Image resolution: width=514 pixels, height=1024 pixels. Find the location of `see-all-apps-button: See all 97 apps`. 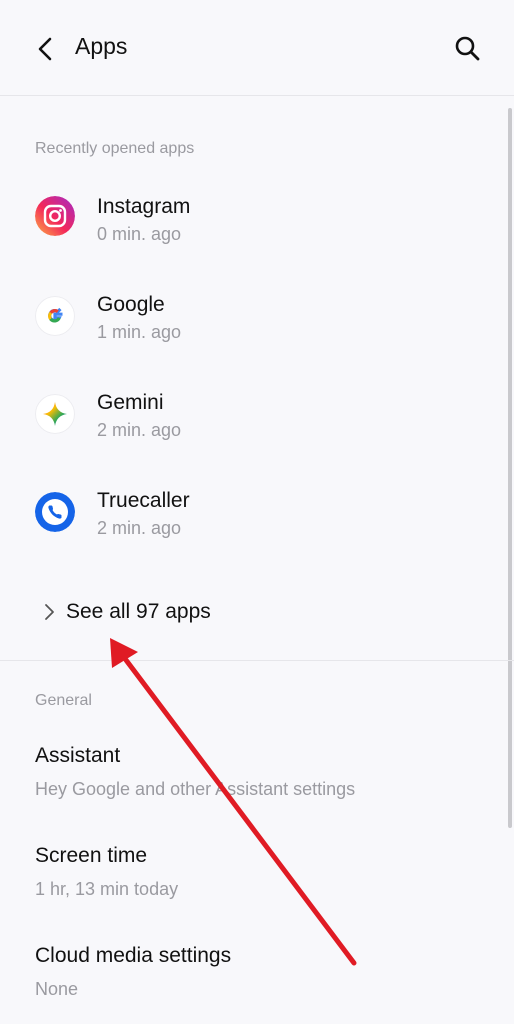

see-all-apps-button: See all 97 apps is located at coordinates (250, 612).